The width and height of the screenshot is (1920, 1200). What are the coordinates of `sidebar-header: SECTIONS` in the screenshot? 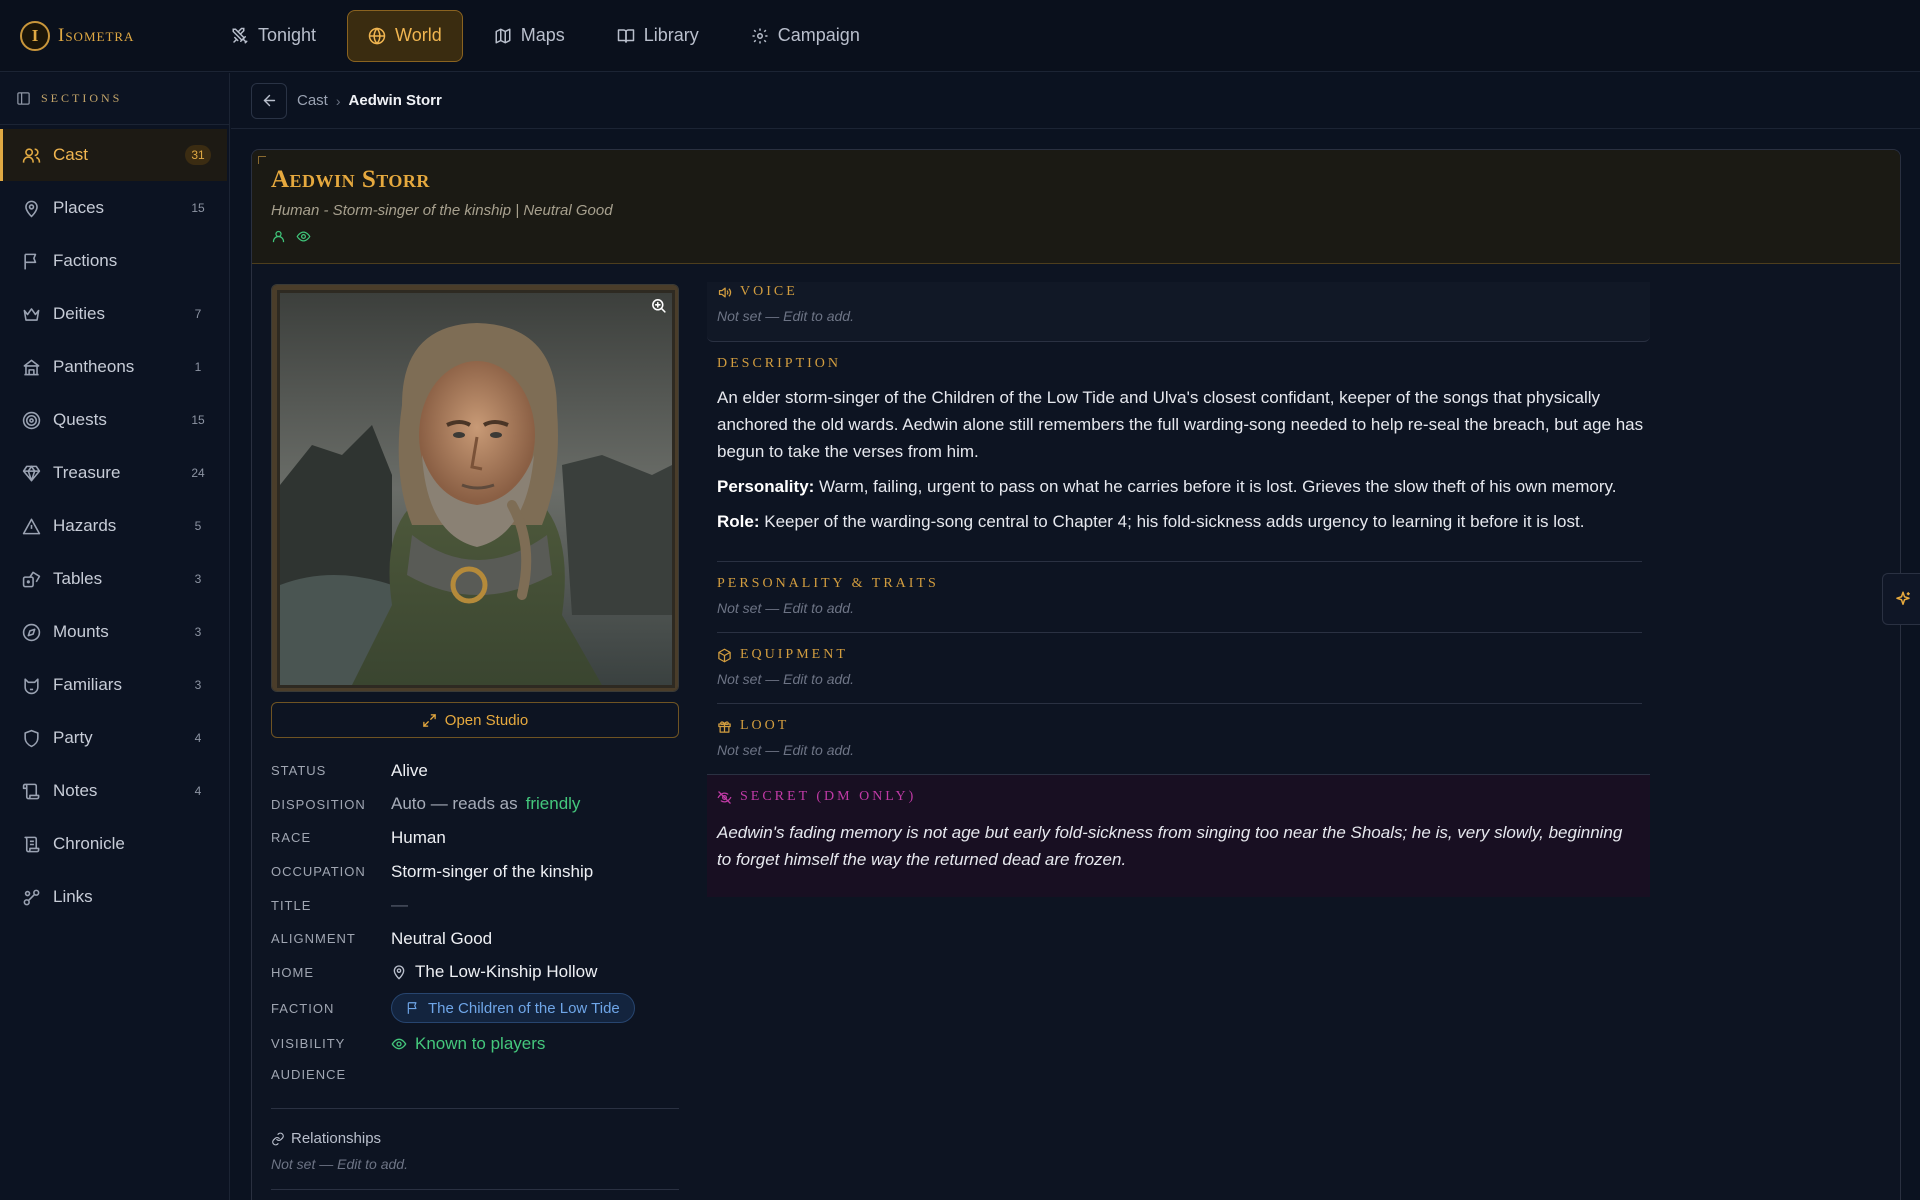 It's located at (114, 99).